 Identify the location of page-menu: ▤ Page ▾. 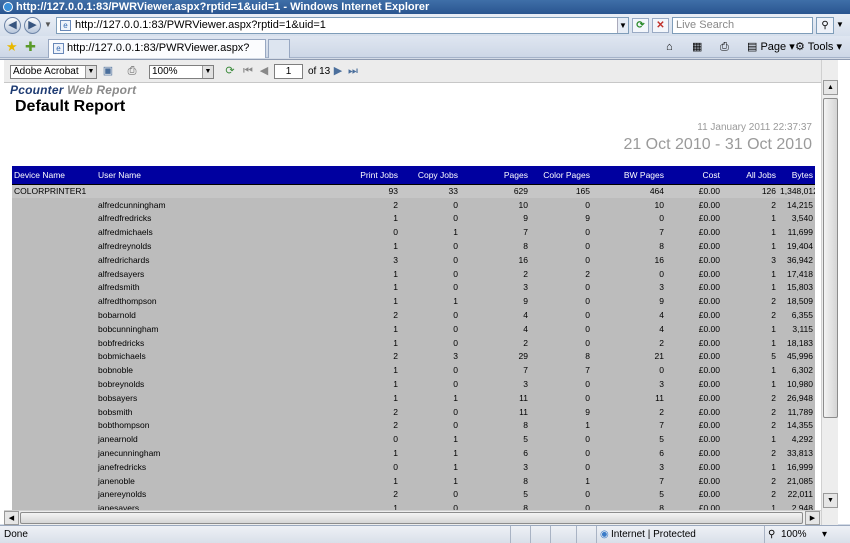
(771, 47).